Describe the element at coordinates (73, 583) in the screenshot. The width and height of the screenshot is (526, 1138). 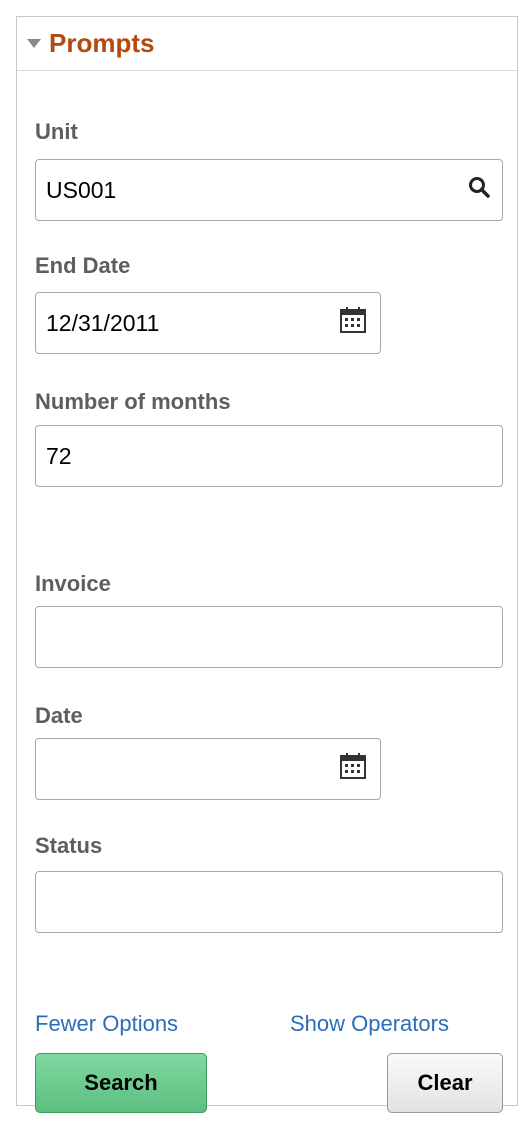
I see `invoice-label: Invoice` at that location.